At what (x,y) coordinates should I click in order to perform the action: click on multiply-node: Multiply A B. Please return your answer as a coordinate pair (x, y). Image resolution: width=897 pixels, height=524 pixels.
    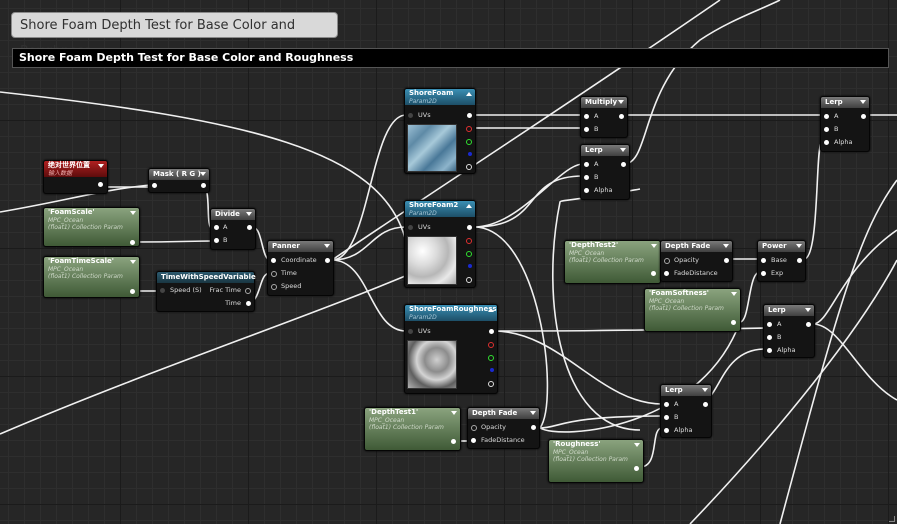
    Looking at the image, I should click on (604, 117).